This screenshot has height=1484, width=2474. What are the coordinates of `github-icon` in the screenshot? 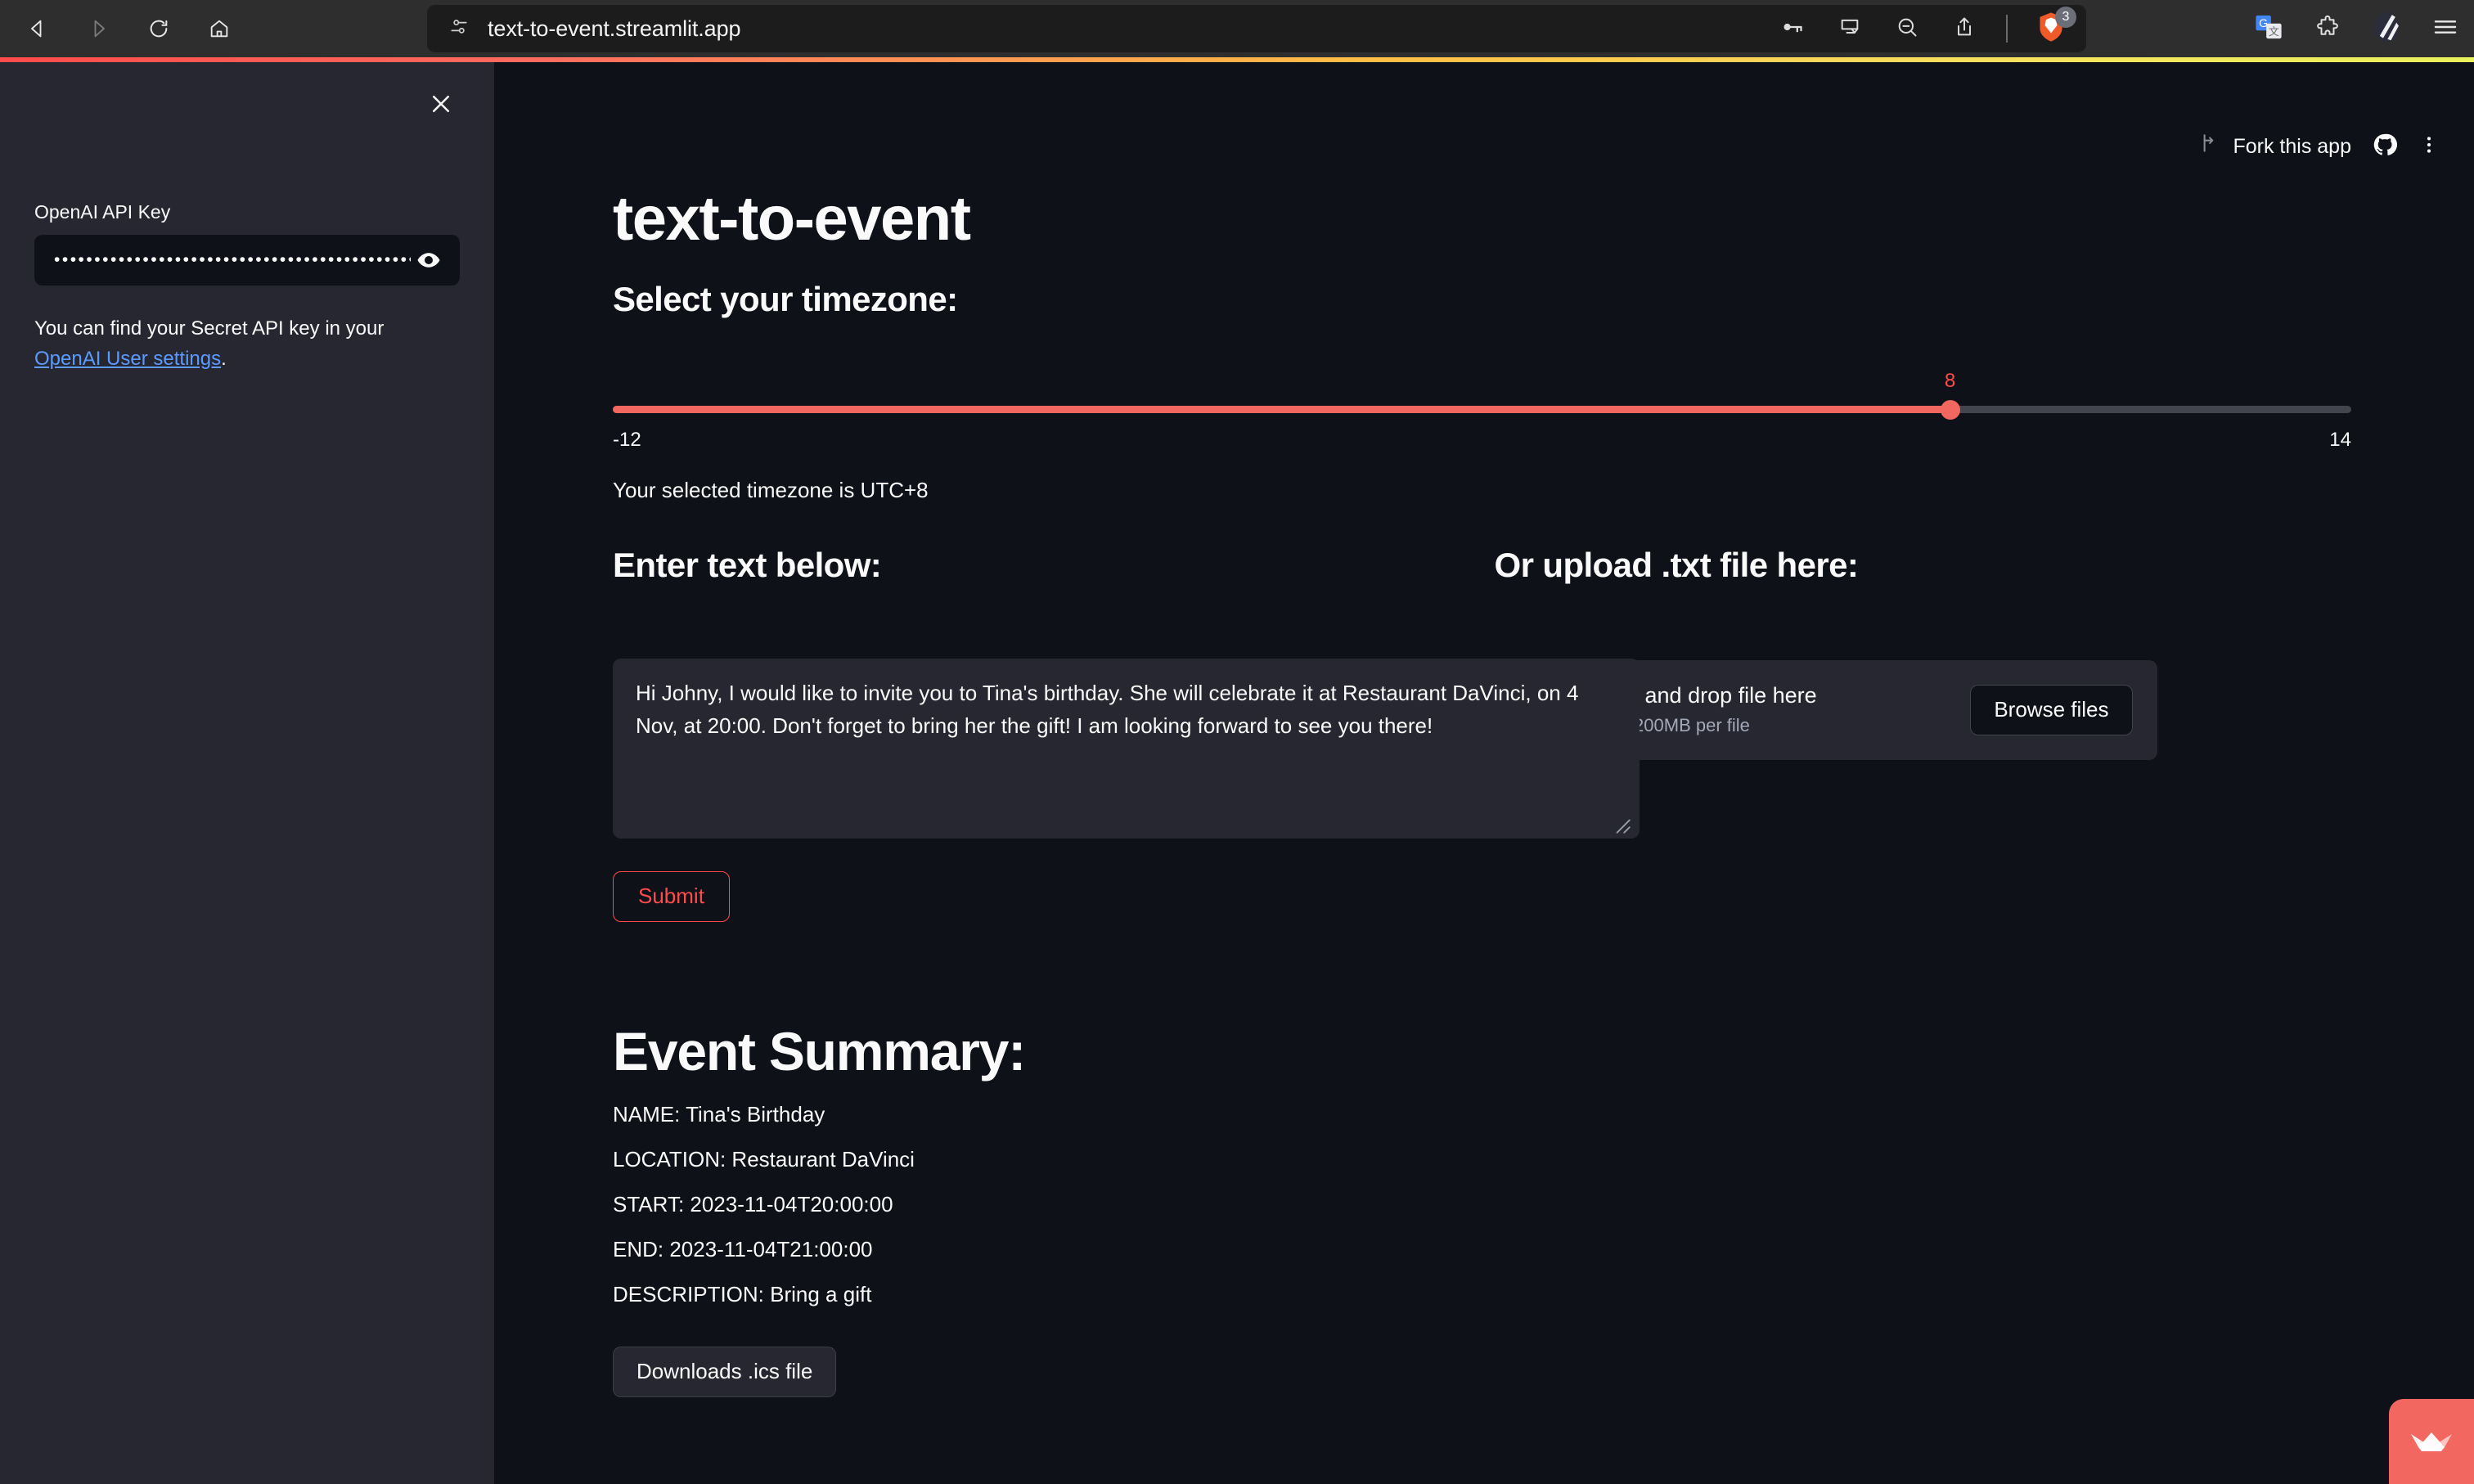 It's located at (2385, 147).